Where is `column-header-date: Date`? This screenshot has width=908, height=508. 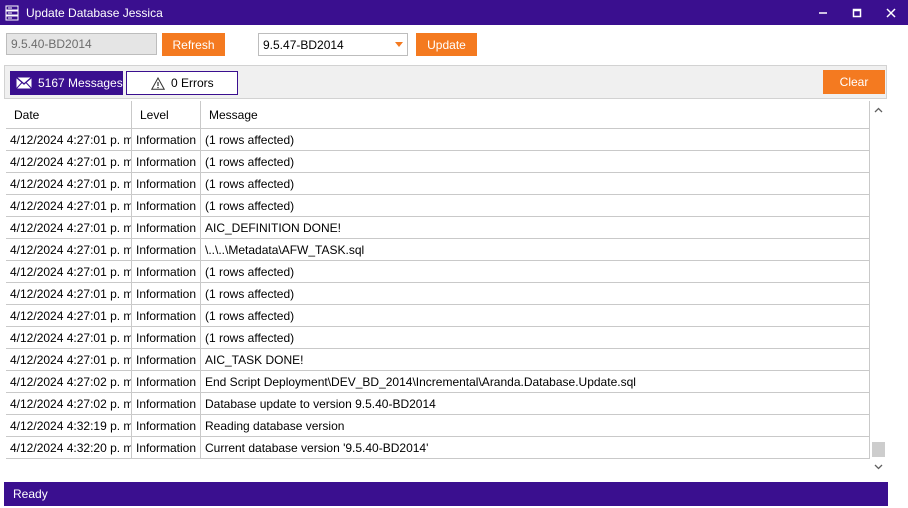
column-header-date: Date is located at coordinates (69, 114).